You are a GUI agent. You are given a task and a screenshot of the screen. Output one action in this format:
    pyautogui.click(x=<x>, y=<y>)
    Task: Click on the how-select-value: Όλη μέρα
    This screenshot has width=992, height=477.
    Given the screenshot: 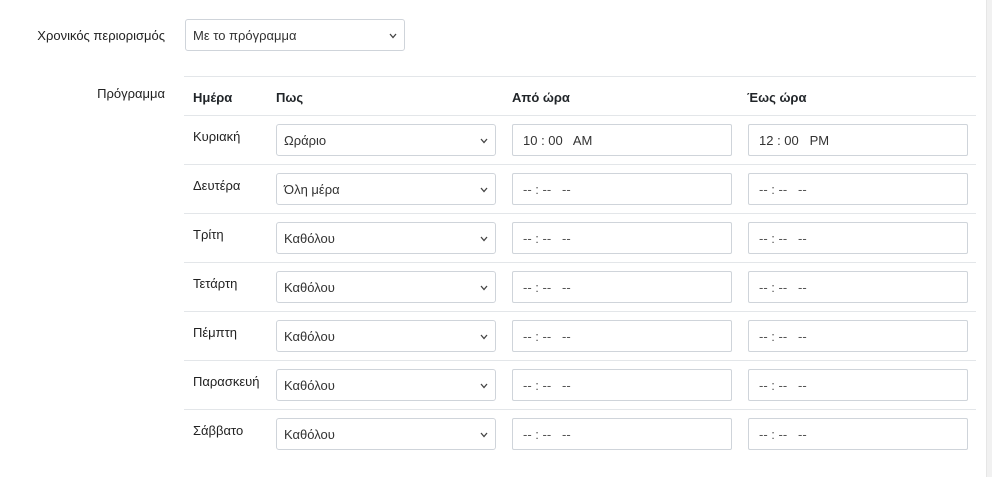 What is the action you would take?
    pyautogui.click(x=312, y=189)
    